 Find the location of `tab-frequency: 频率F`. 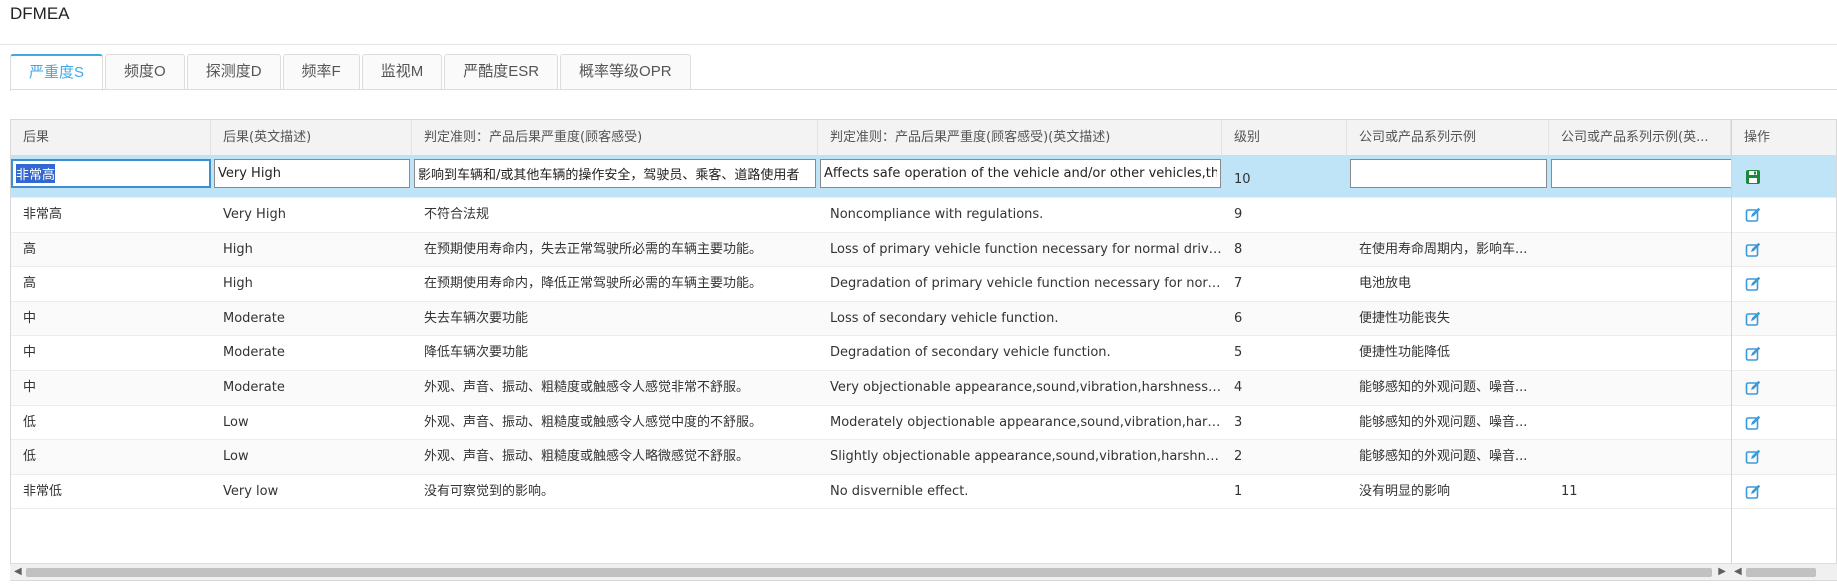

tab-frequency: 频率F is located at coordinates (321, 72).